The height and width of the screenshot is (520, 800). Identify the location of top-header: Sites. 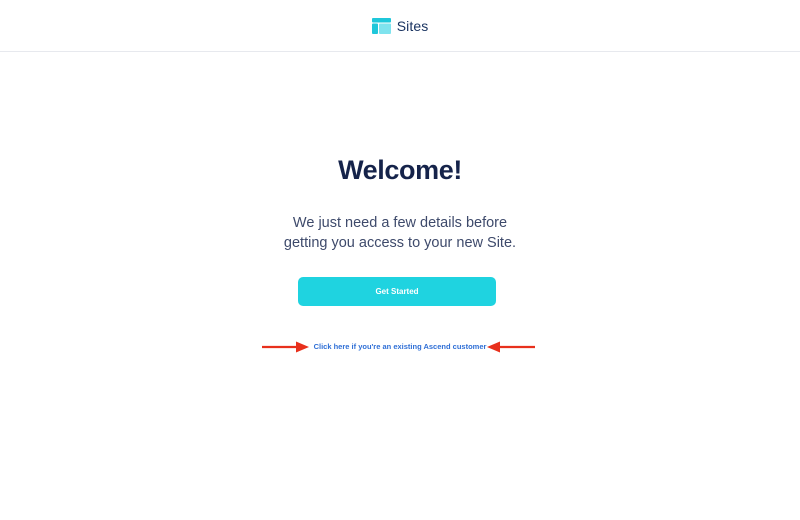
(400, 26).